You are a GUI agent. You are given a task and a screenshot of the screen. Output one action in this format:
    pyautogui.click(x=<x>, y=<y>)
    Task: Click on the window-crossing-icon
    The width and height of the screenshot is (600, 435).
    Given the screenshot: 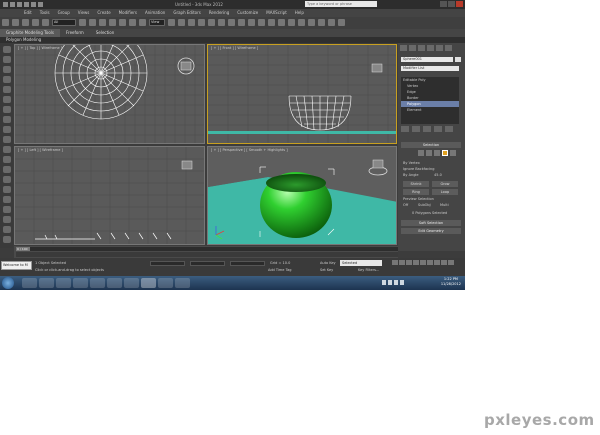 What is the action you would take?
    pyautogui.click(x=112, y=22)
    